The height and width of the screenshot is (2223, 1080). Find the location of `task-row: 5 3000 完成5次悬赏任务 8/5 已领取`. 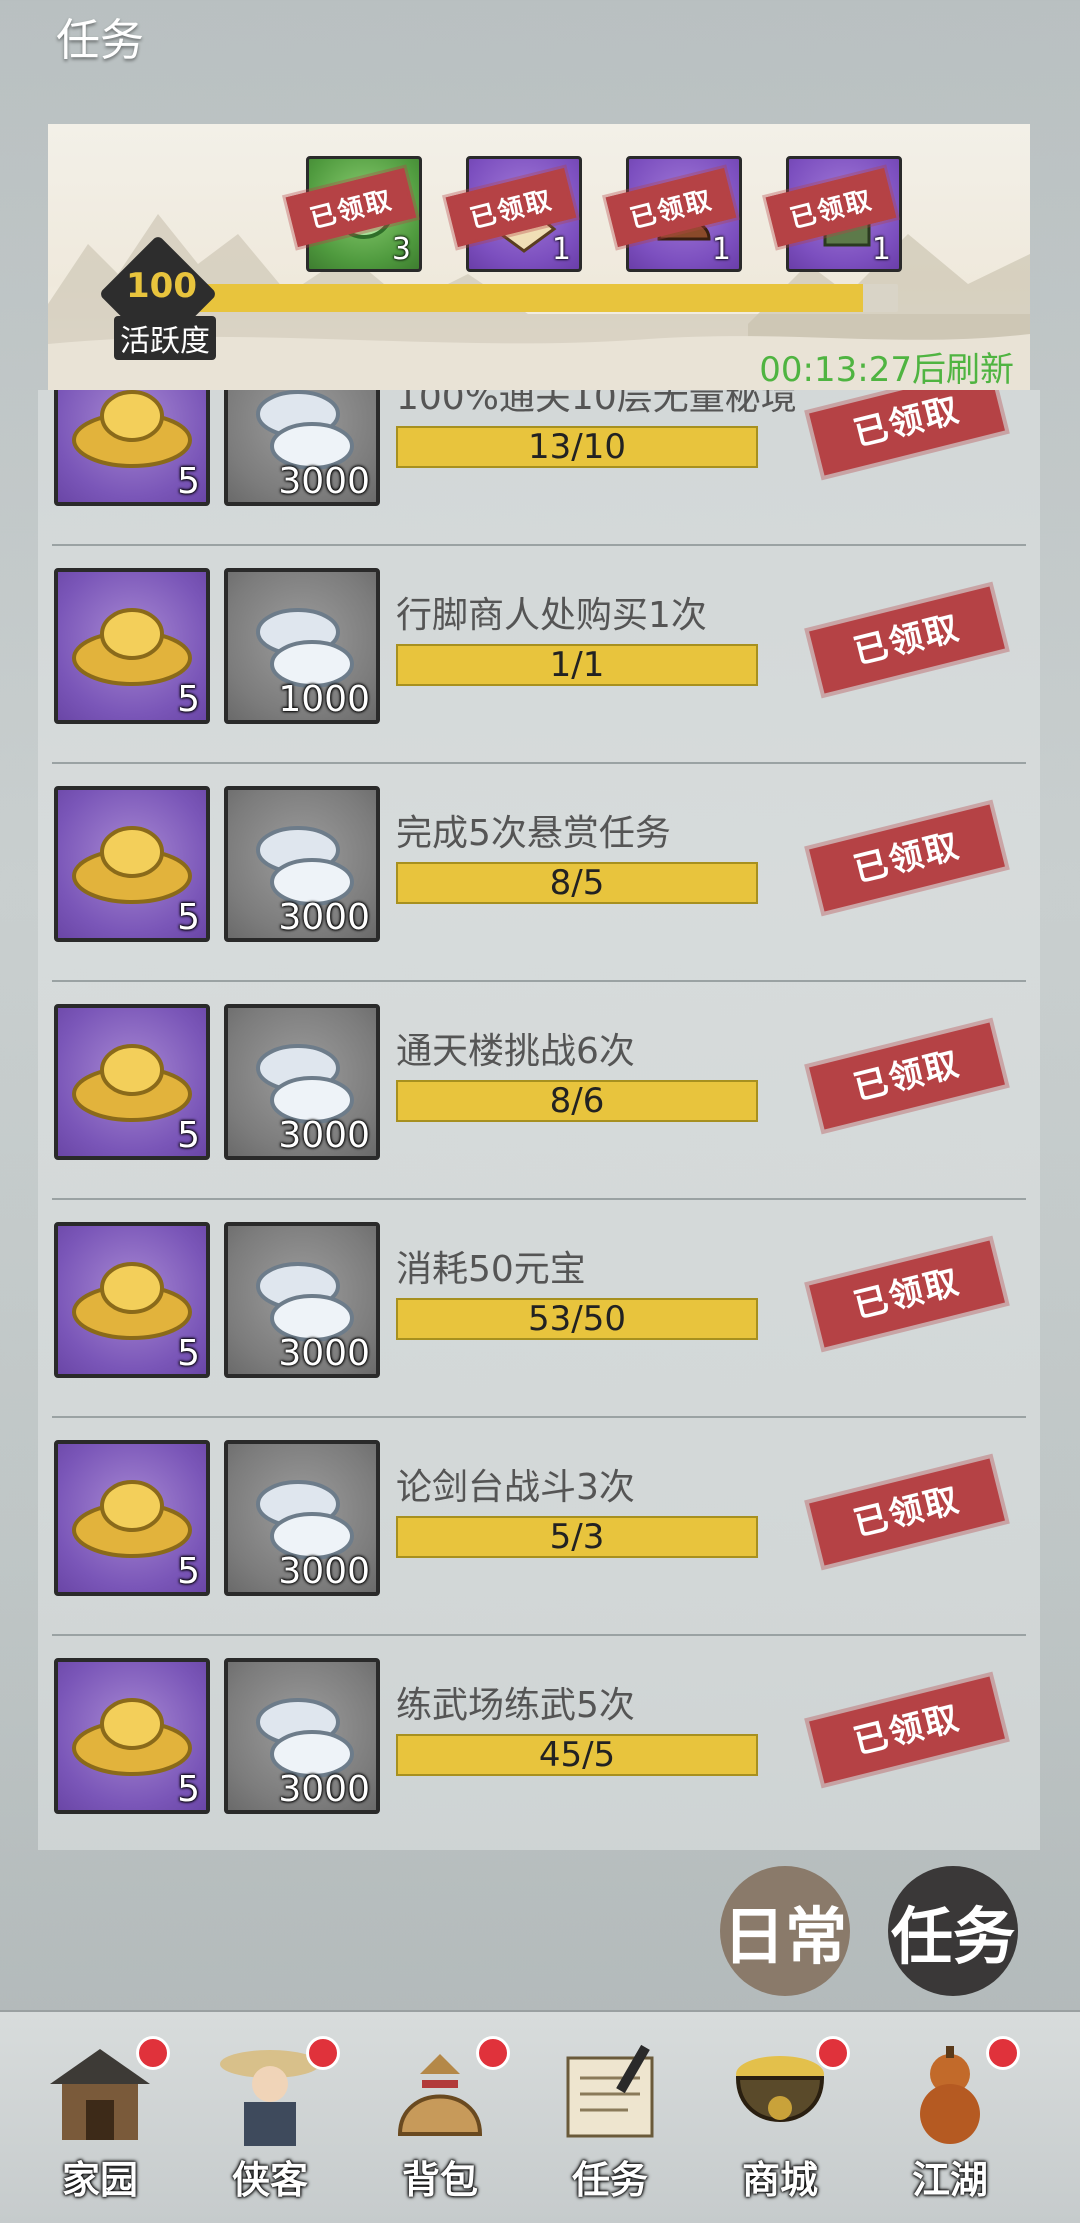

task-row: 5 3000 完成5次悬赏任务 8/5 已领取 is located at coordinates (539, 873).